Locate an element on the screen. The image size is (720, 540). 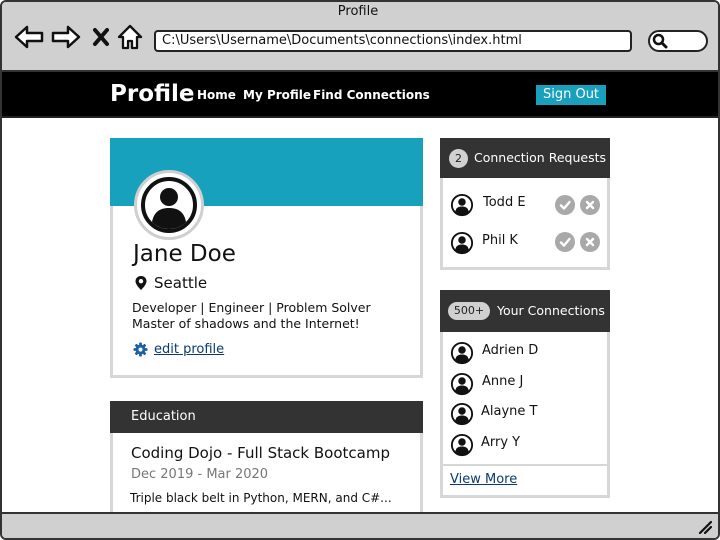
edit-profile-link: edit profile is located at coordinates (189, 349).